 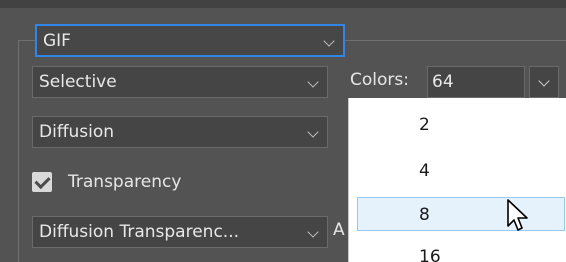 What do you see at coordinates (457, 125) in the screenshot?
I see `colors-option: 2` at bounding box center [457, 125].